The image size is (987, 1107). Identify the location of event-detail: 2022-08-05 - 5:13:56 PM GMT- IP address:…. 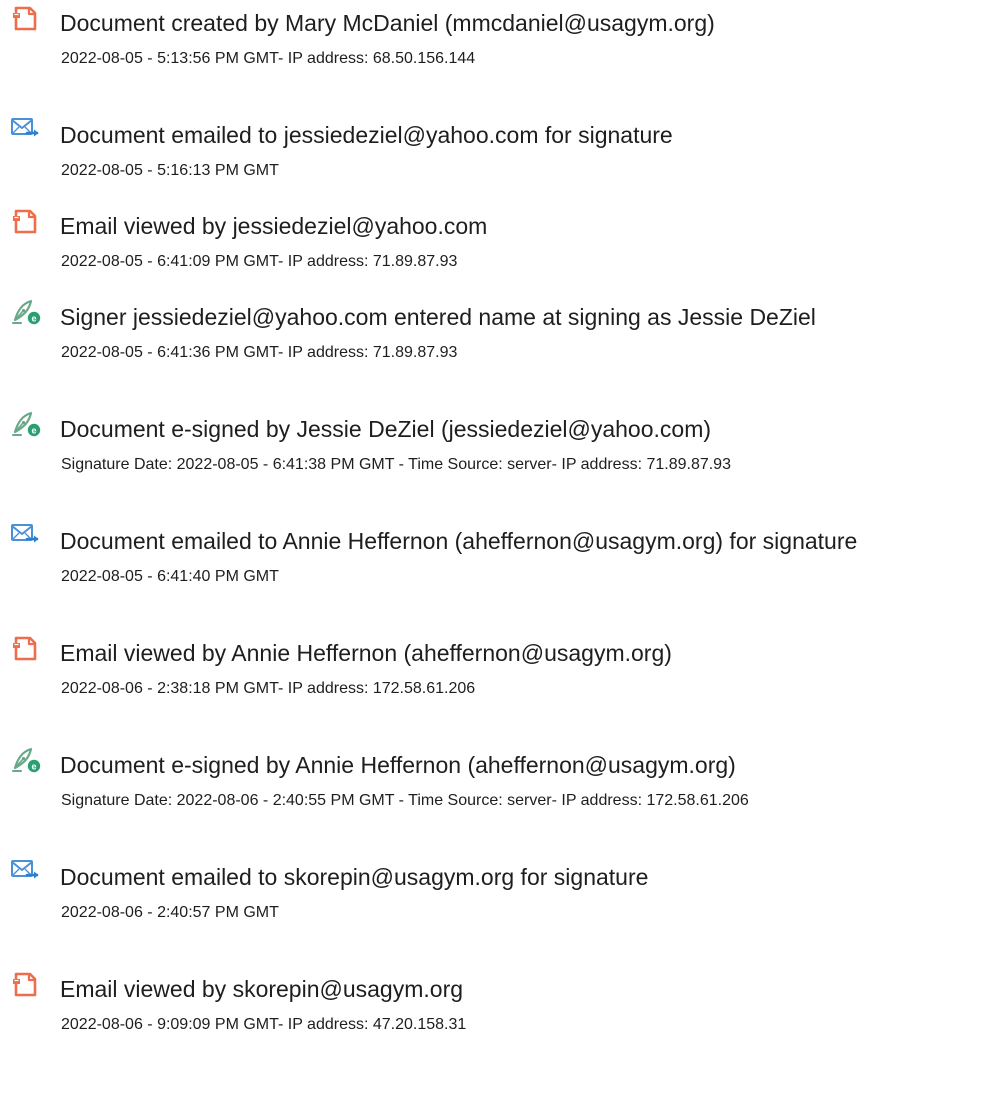
(268, 58).